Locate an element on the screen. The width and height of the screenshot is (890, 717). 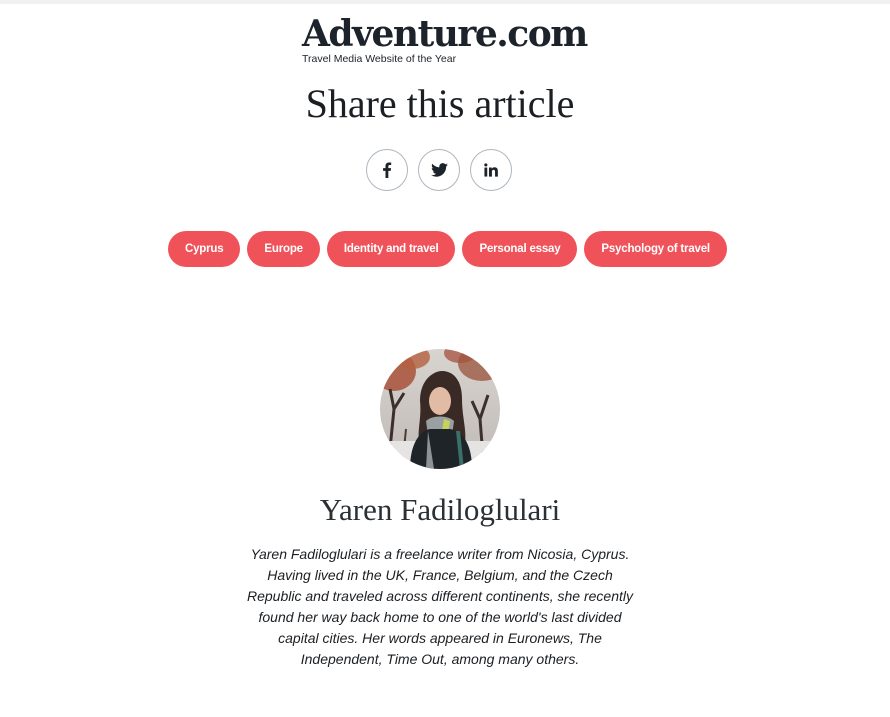
top-divider is located at coordinates (445, 2).